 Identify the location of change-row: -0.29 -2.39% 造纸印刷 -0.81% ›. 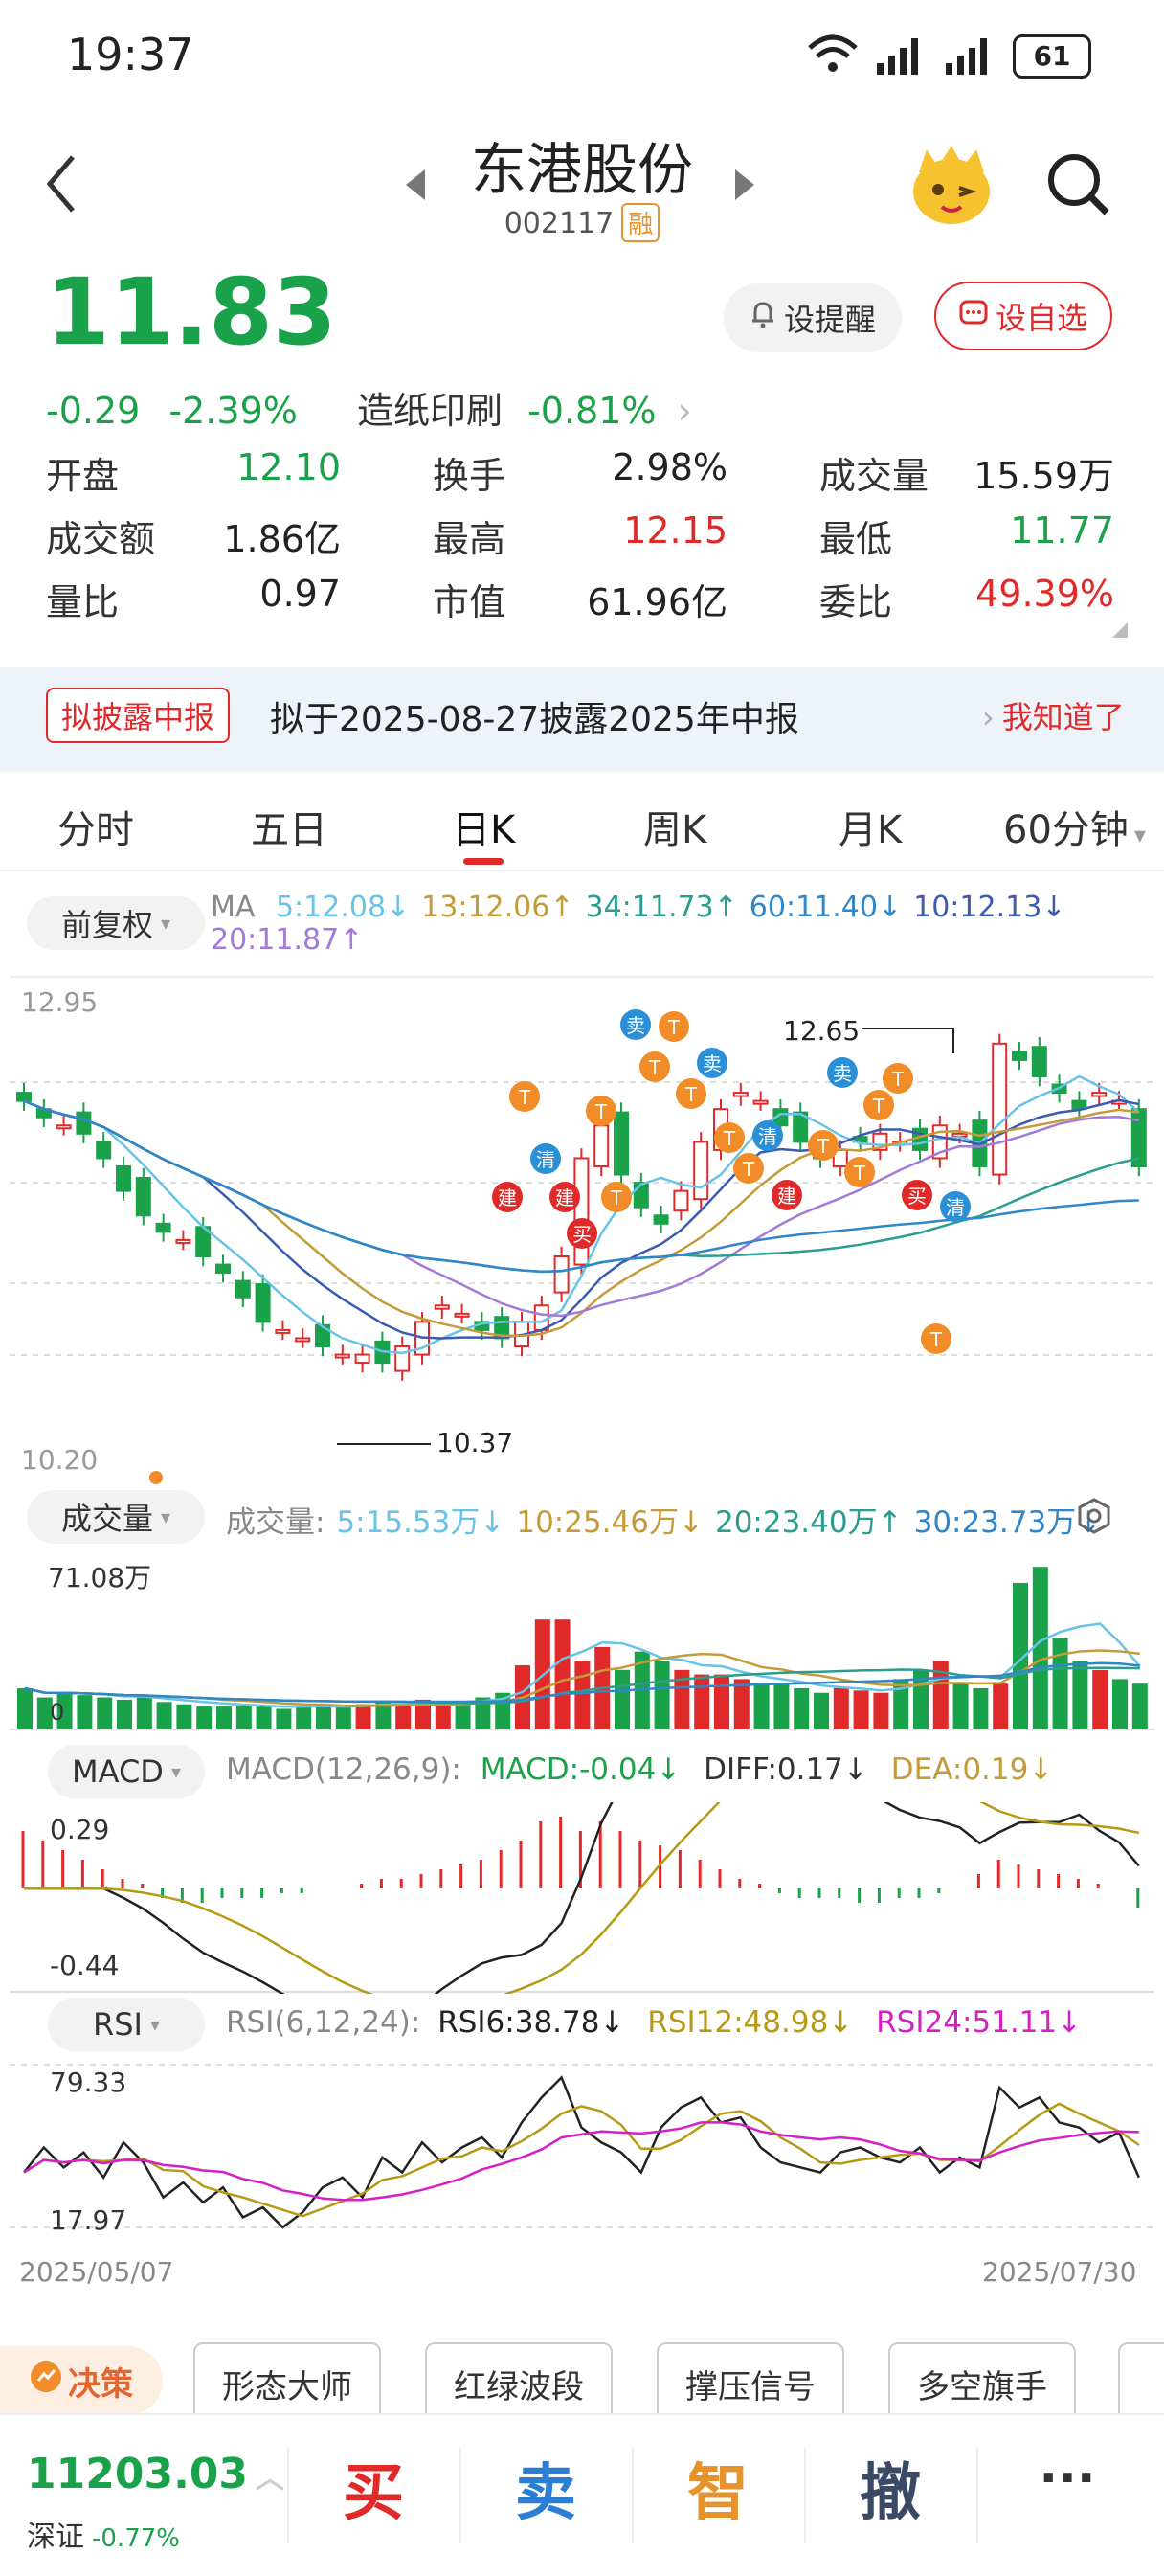
(369, 407).